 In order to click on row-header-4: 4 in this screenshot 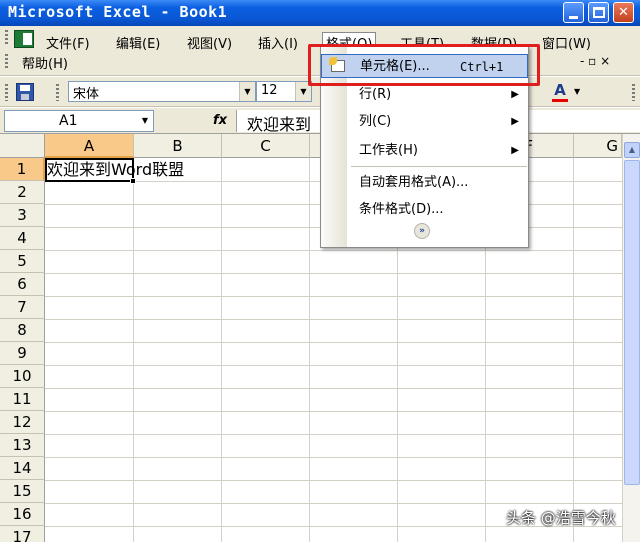, I will do `click(22, 238)`.